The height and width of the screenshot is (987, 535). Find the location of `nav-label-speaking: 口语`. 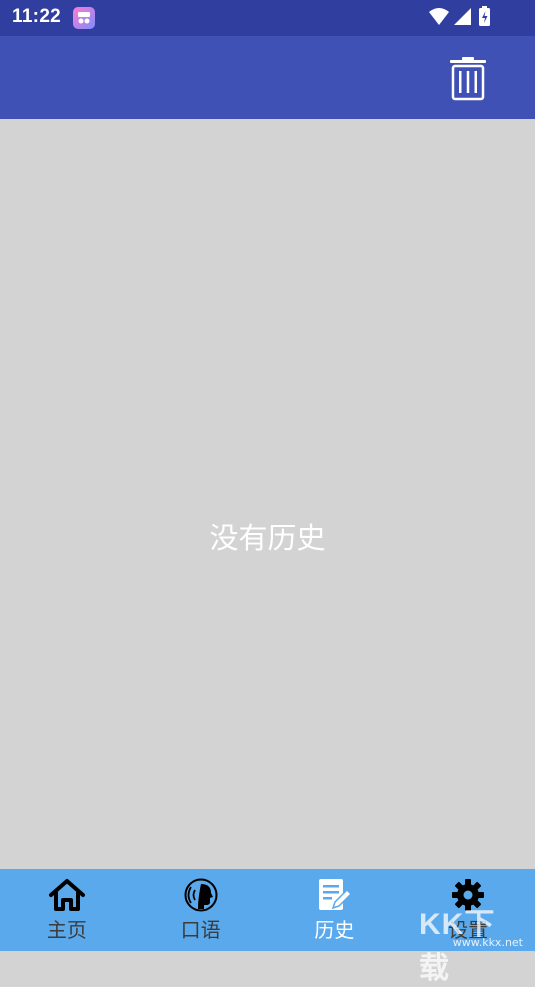

nav-label-speaking: 口语 is located at coordinates (200, 930).